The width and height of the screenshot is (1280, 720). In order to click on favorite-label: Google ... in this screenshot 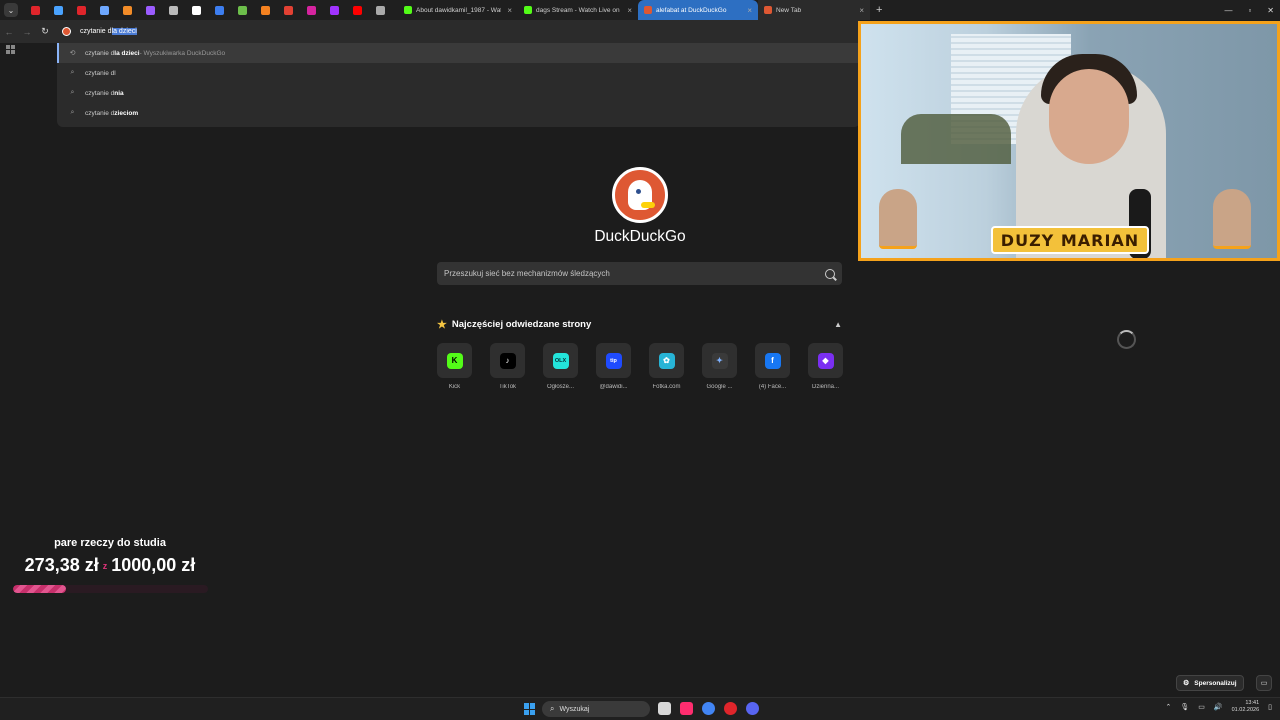, I will do `click(719, 387)`.